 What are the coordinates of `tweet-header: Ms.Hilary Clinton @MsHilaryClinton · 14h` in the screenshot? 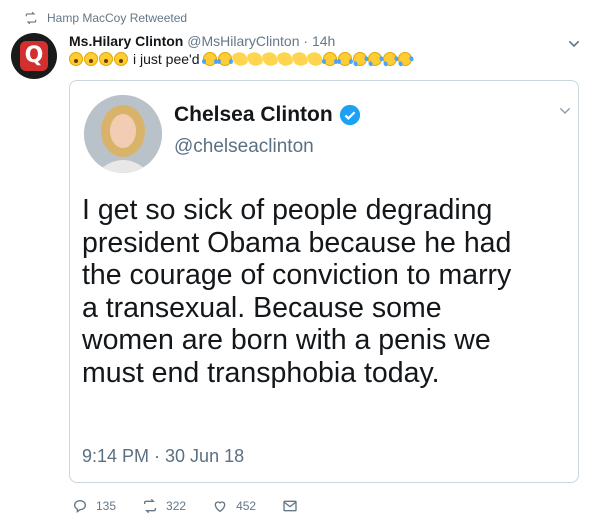 It's located at (202, 41).